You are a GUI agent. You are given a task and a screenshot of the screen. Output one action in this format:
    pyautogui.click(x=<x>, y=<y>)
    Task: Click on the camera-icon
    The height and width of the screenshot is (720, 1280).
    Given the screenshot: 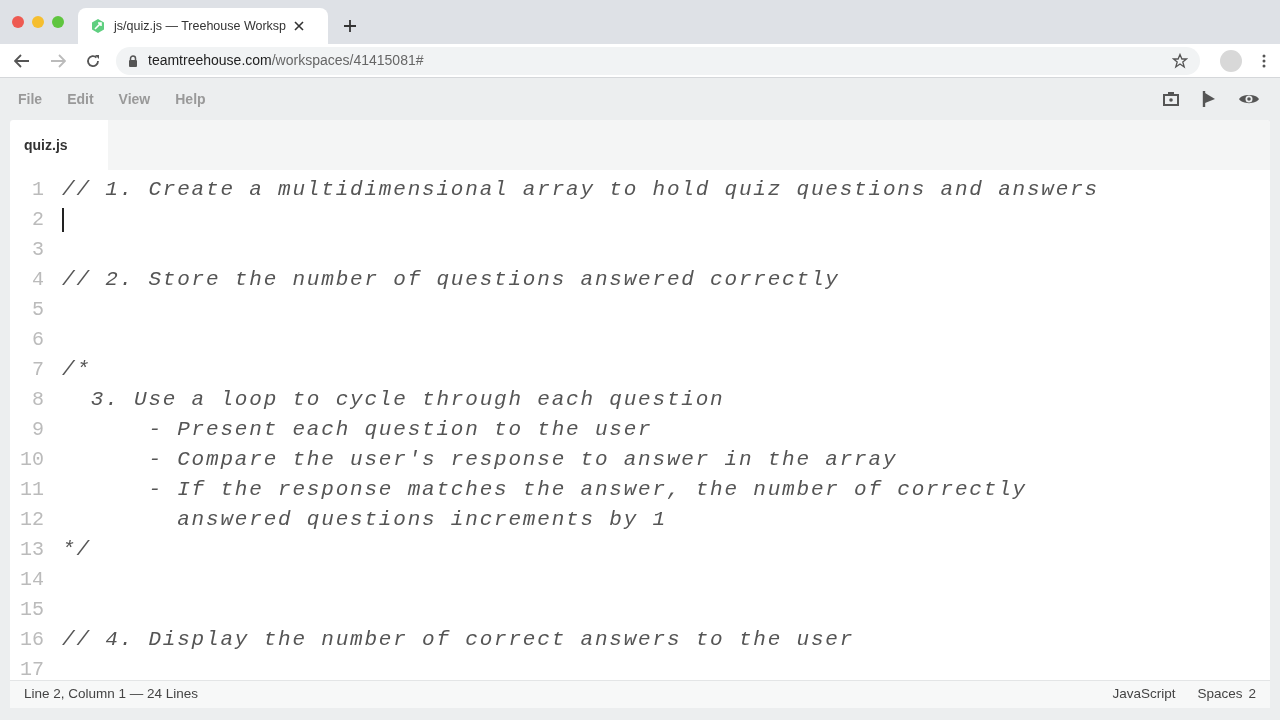 What is the action you would take?
    pyautogui.click(x=1171, y=99)
    